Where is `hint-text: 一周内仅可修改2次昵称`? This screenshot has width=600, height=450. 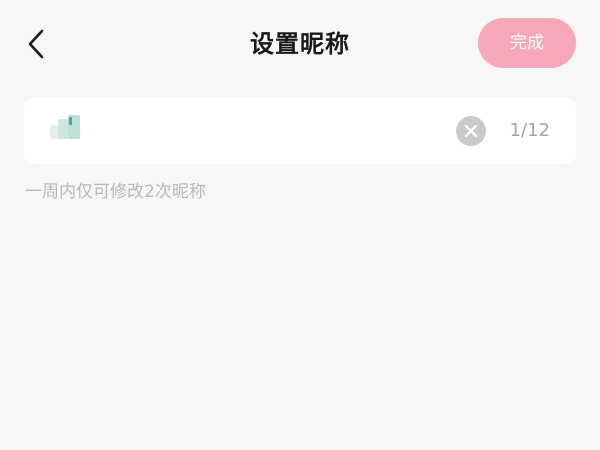 hint-text: 一周内仅可修改2次昵称 is located at coordinates (115, 192).